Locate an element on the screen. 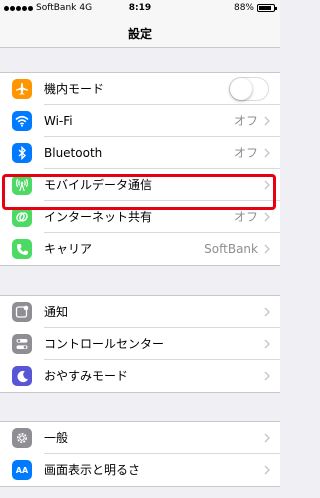 Image resolution: width=320 pixels, height=498 pixels. wifi-value: オフ is located at coordinates (245, 121).